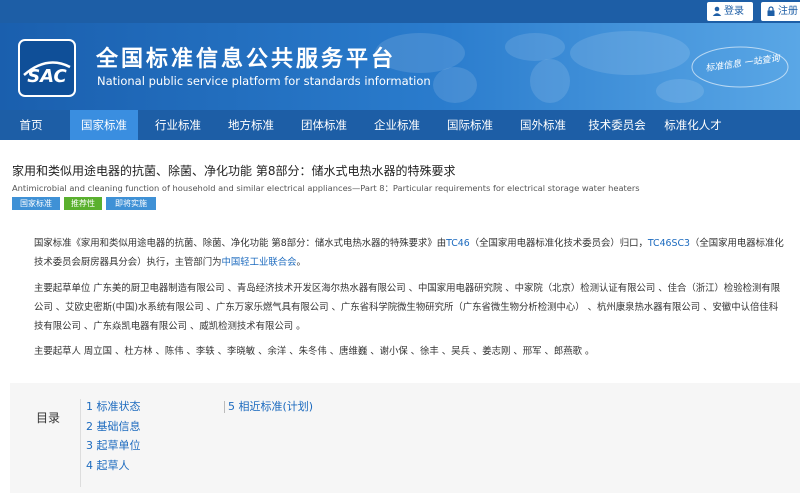  What do you see at coordinates (259, 262) in the screenshot?
I see `department-link: 中国轻工业联合会` at bounding box center [259, 262].